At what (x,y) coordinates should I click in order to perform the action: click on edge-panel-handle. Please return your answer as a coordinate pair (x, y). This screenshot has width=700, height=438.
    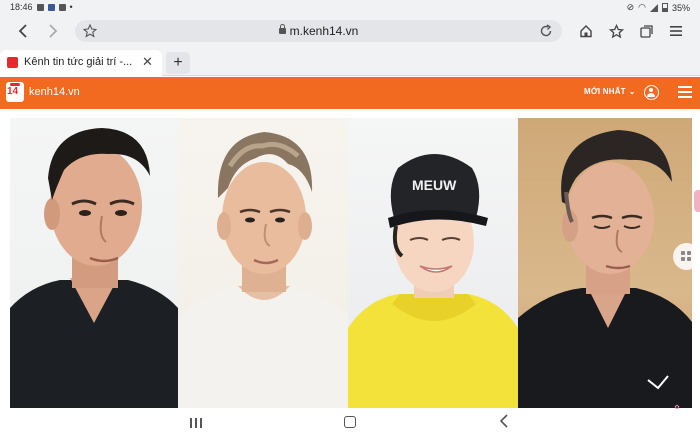
    Looking at the image, I should click on (697, 201).